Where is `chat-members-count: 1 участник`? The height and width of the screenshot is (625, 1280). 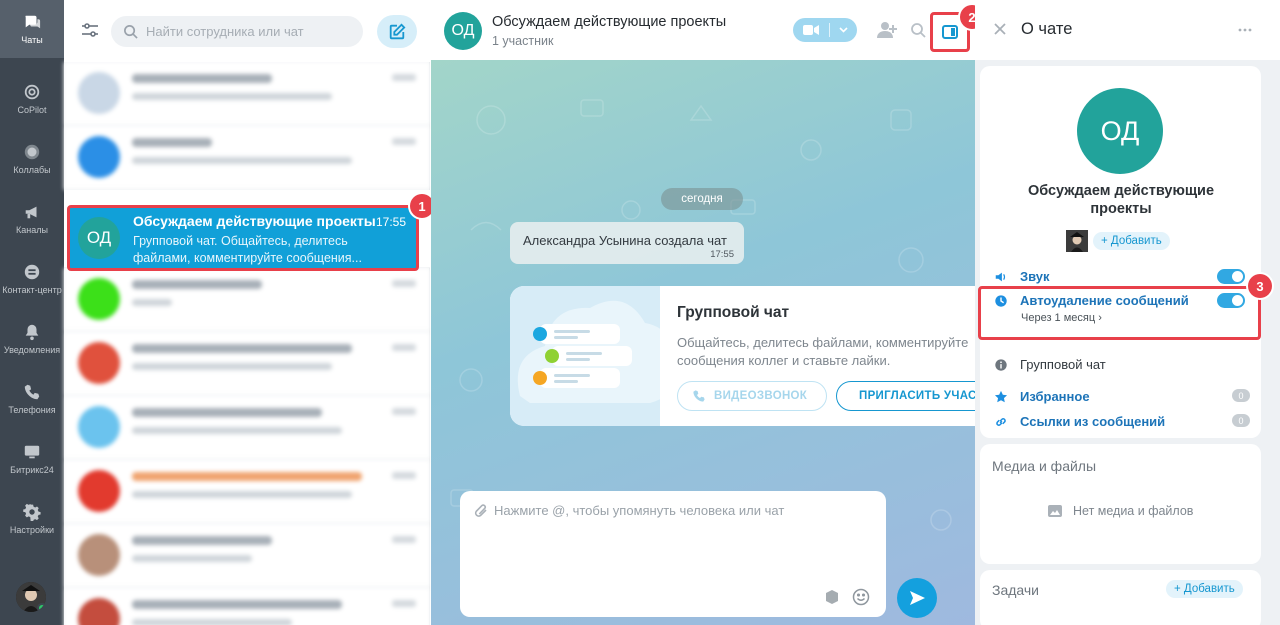 chat-members-count: 1 участник is located at coordinates (522, 41).